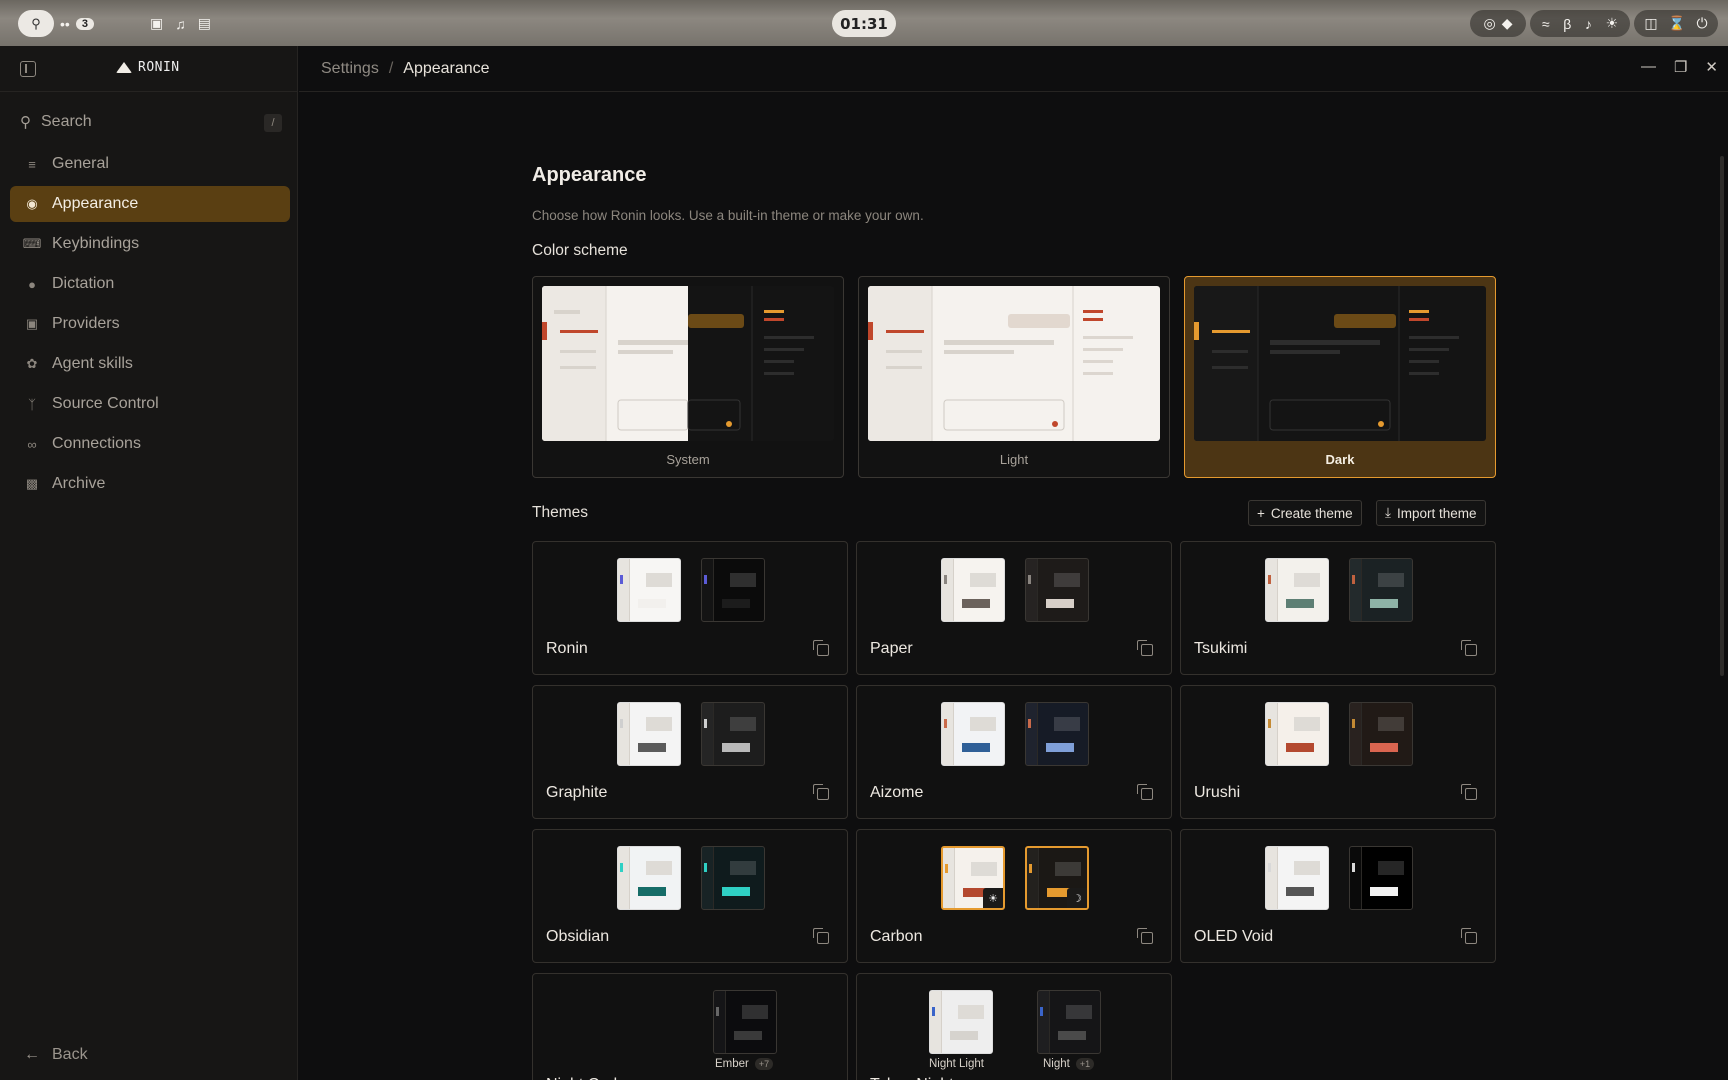  Describe the element at coordinates (1305, 513) in the screenshot. I see `create-theme-button: + Create theme` at that location.